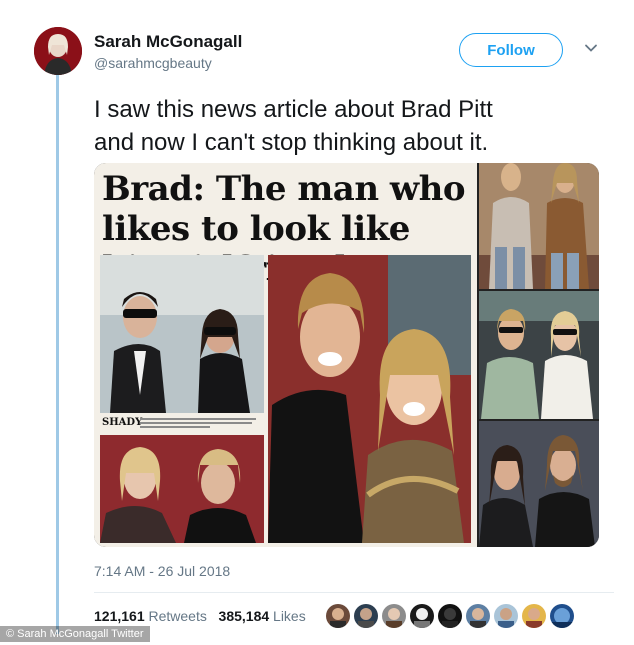  What do you see at coordinates (244, 616) in the screenshot?
I see `likes-count: 385,184` at bounding box center [244, 616].